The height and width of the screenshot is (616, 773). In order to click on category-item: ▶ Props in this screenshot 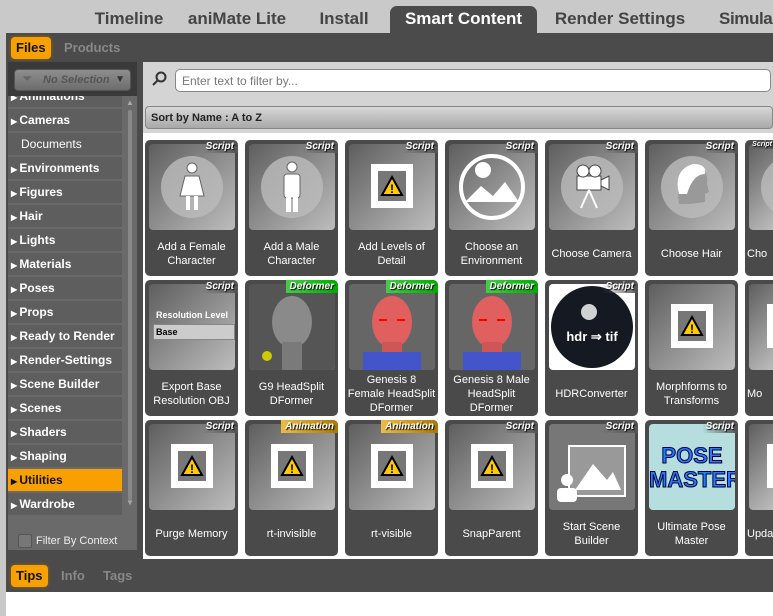, I will do `click(65, 312)`.